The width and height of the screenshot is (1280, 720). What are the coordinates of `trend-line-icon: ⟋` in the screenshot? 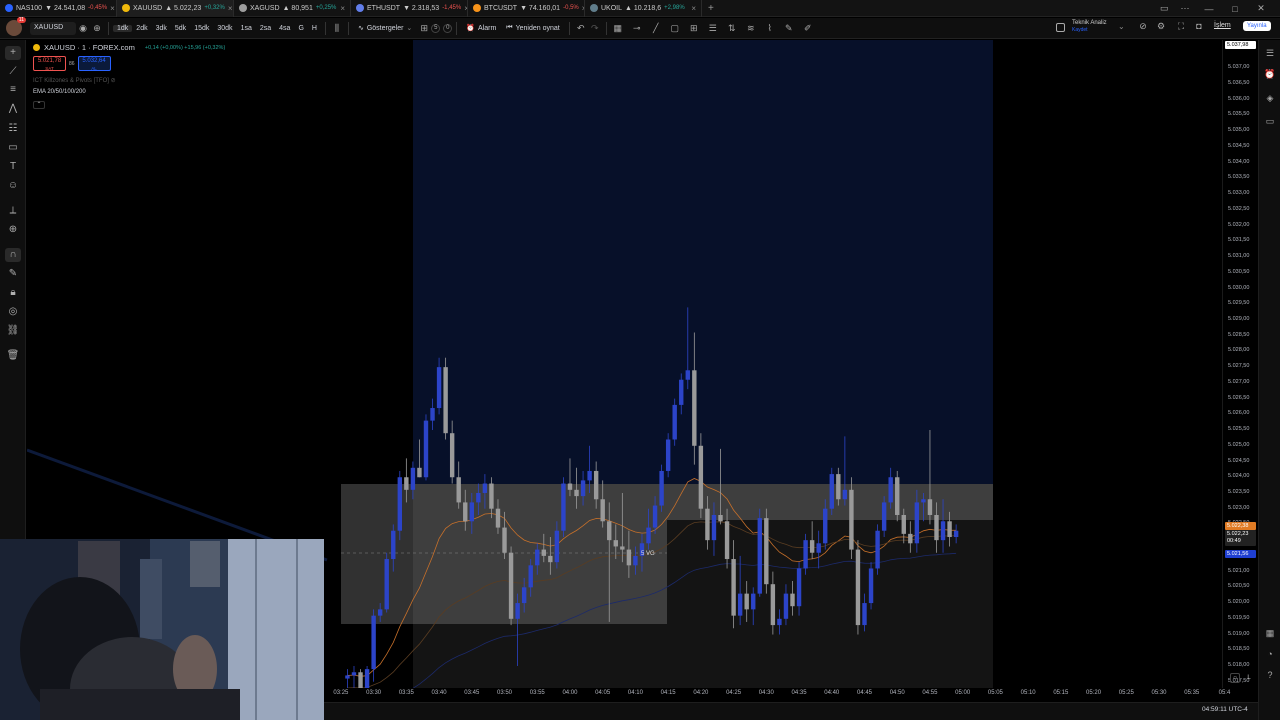 It's located at (13, 72).